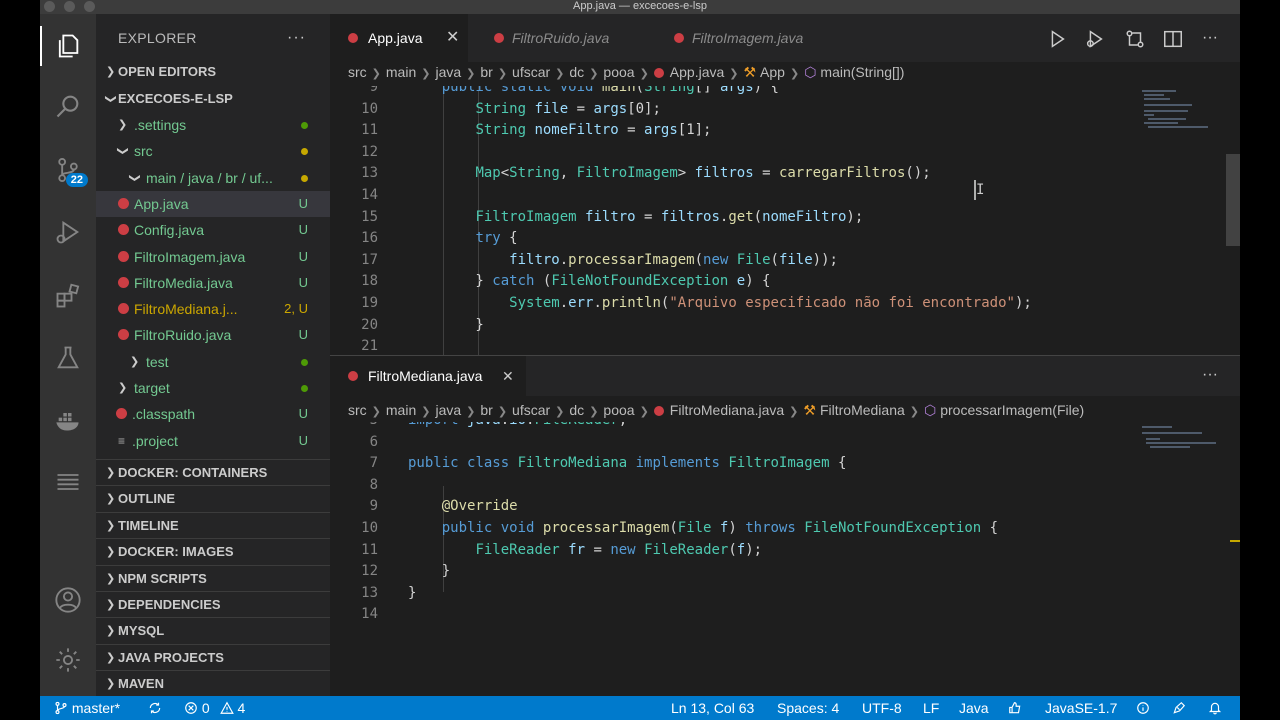 This screenshot has width=1280, height=720. What do you see at coordinates (213, 414) in the screenshot?
I see `tree-item: .classpath U` at bounding box center [213, 414].